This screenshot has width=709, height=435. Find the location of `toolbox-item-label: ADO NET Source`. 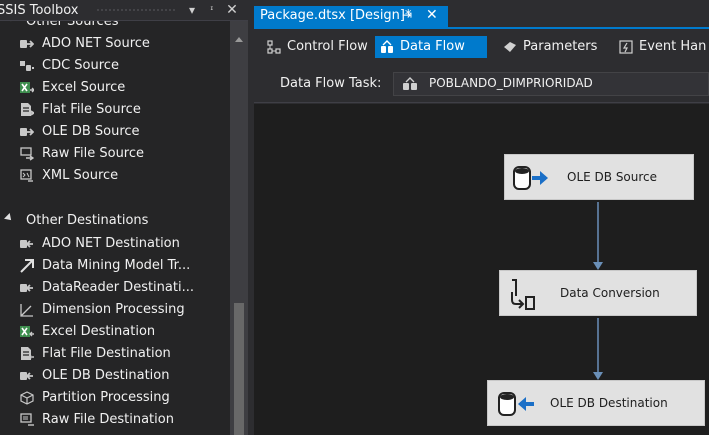

toolbox-item-label: ADO NET Source is located at coordinates (96, 43).